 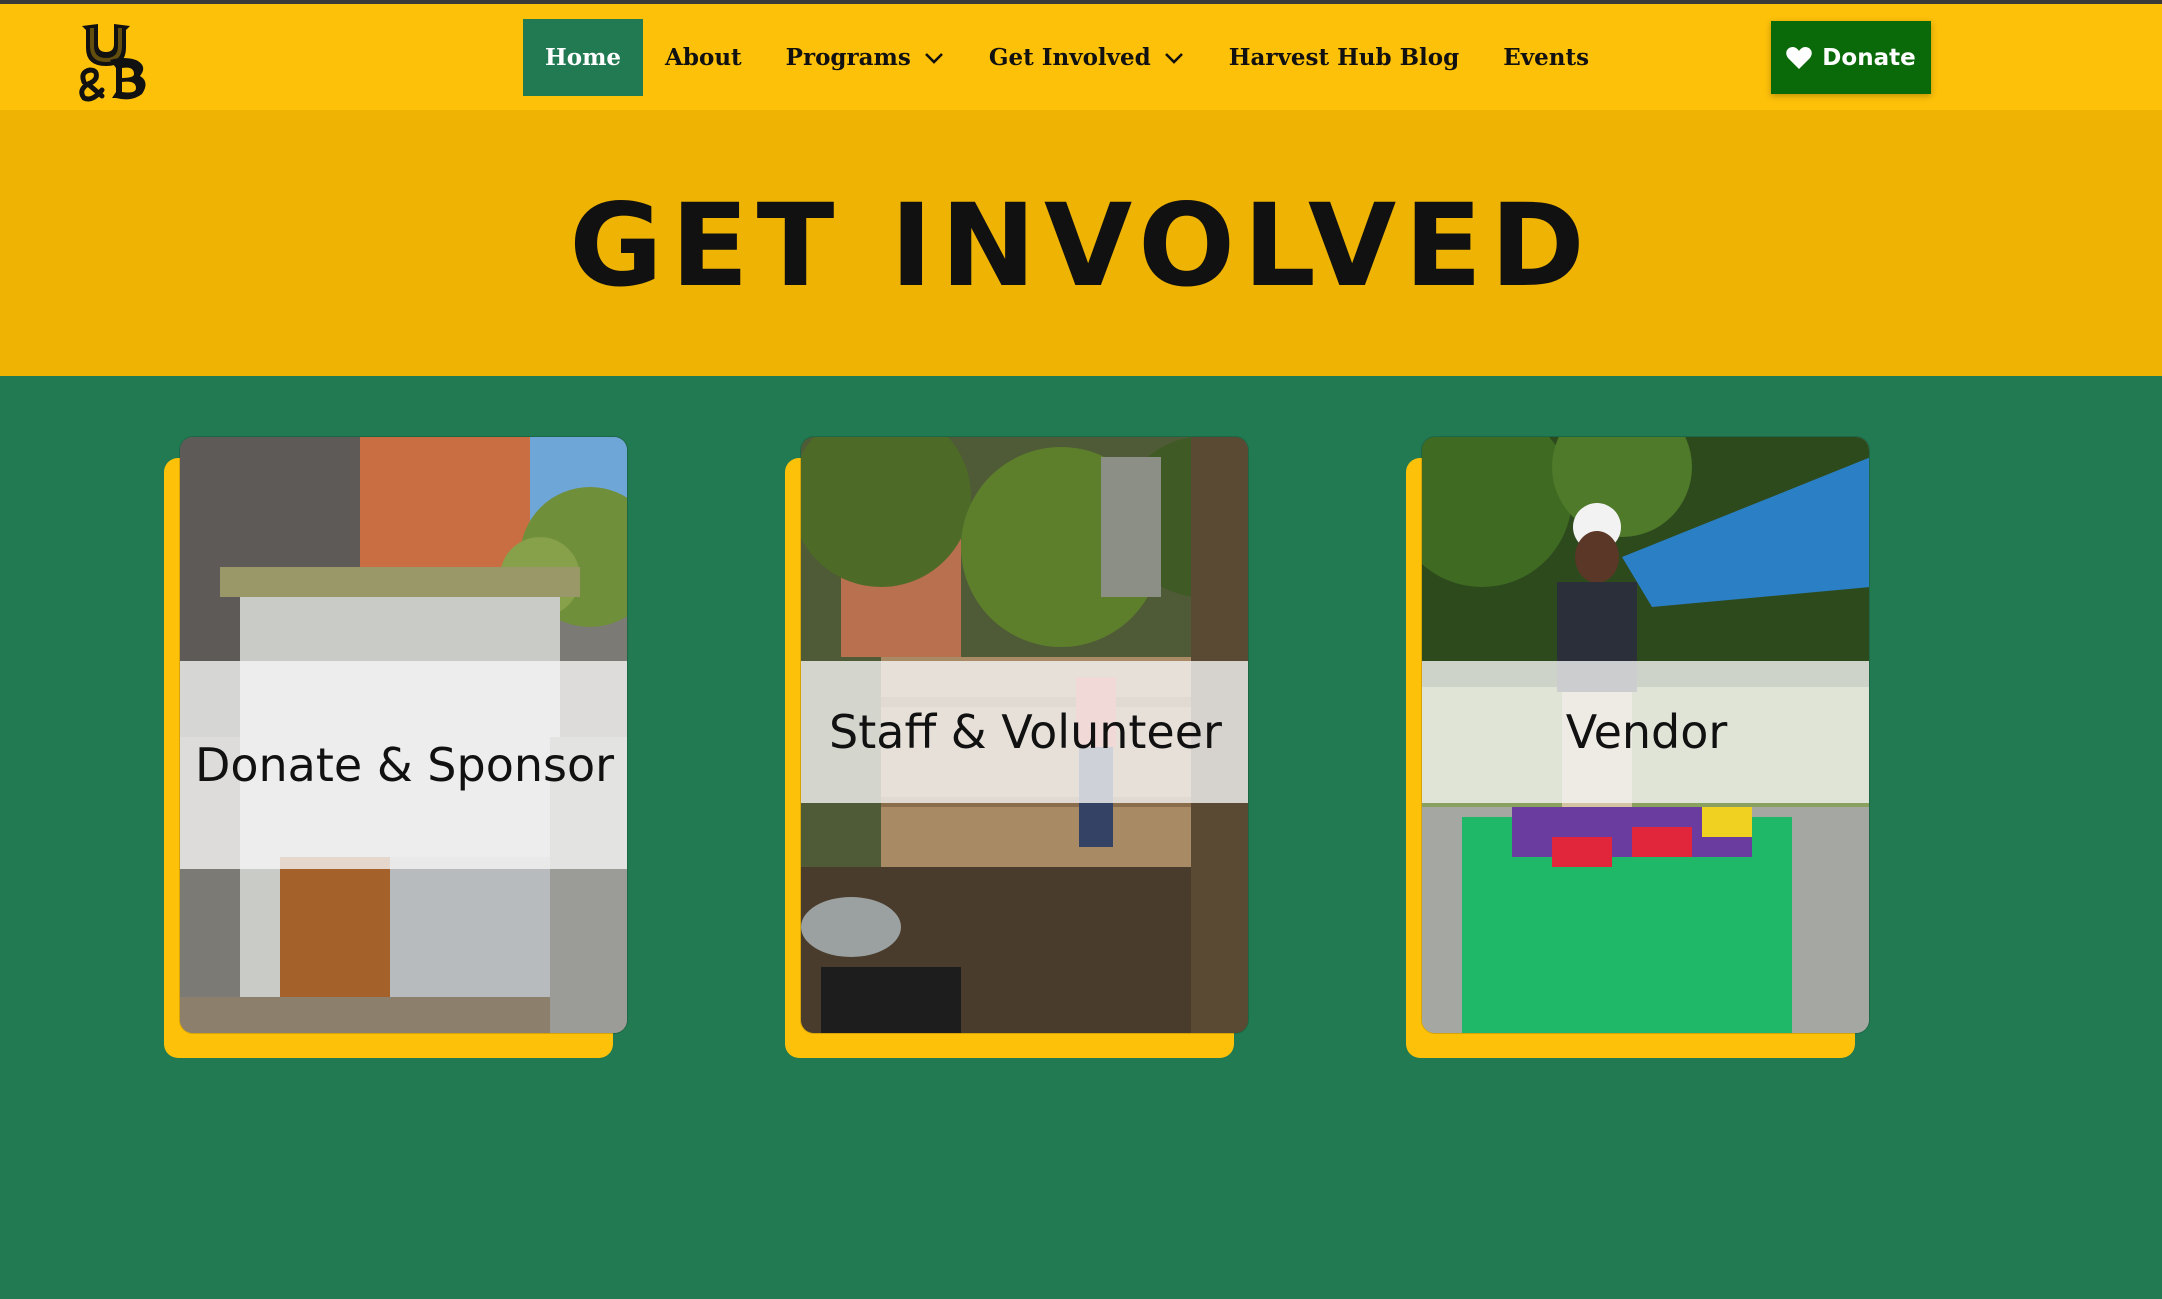 I want to click on donate-button: Donate, so click(x=1851, y=57).